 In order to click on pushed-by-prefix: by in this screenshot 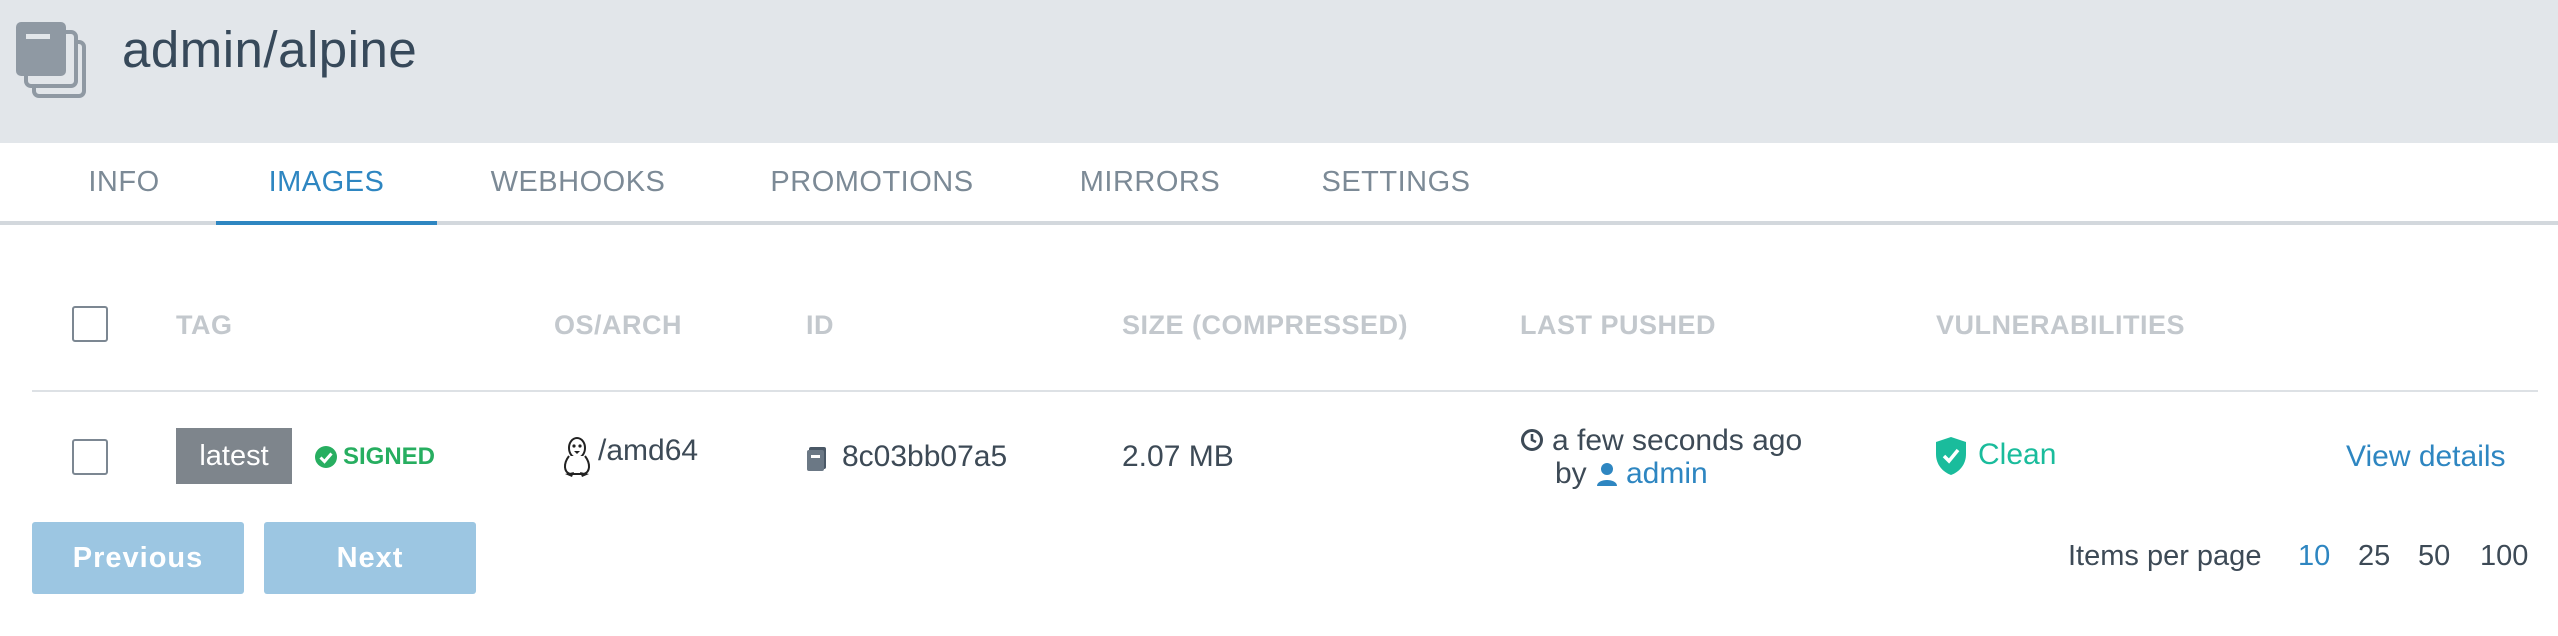, I will do `click(1571, 473)`.